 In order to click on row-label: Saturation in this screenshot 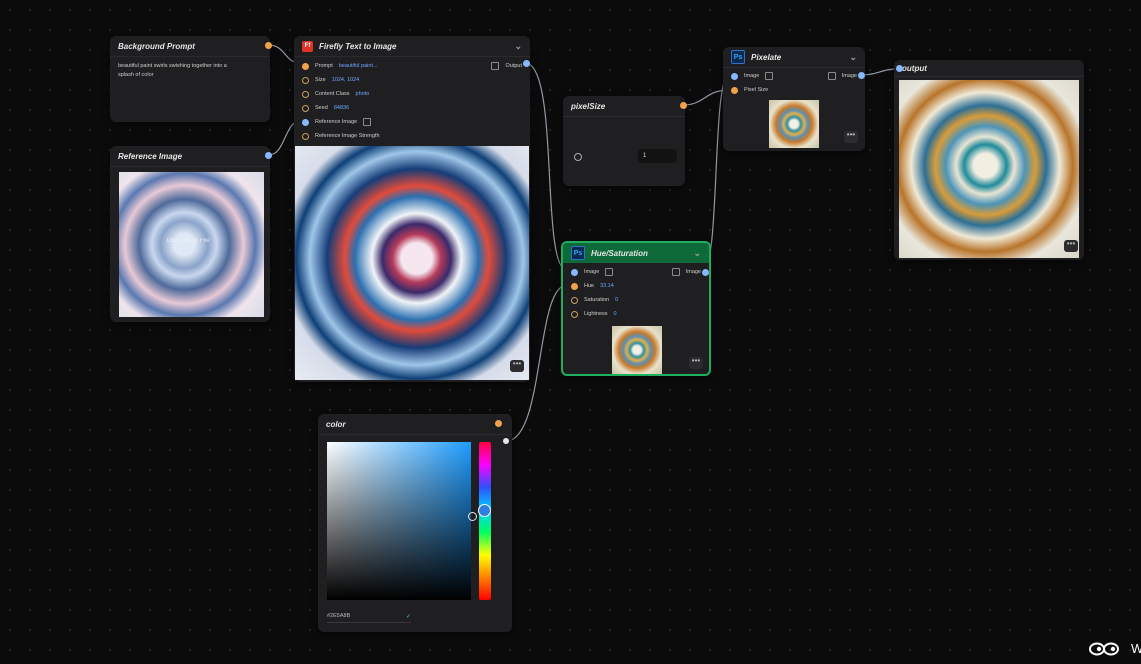, I will do `click(597, 300)`.